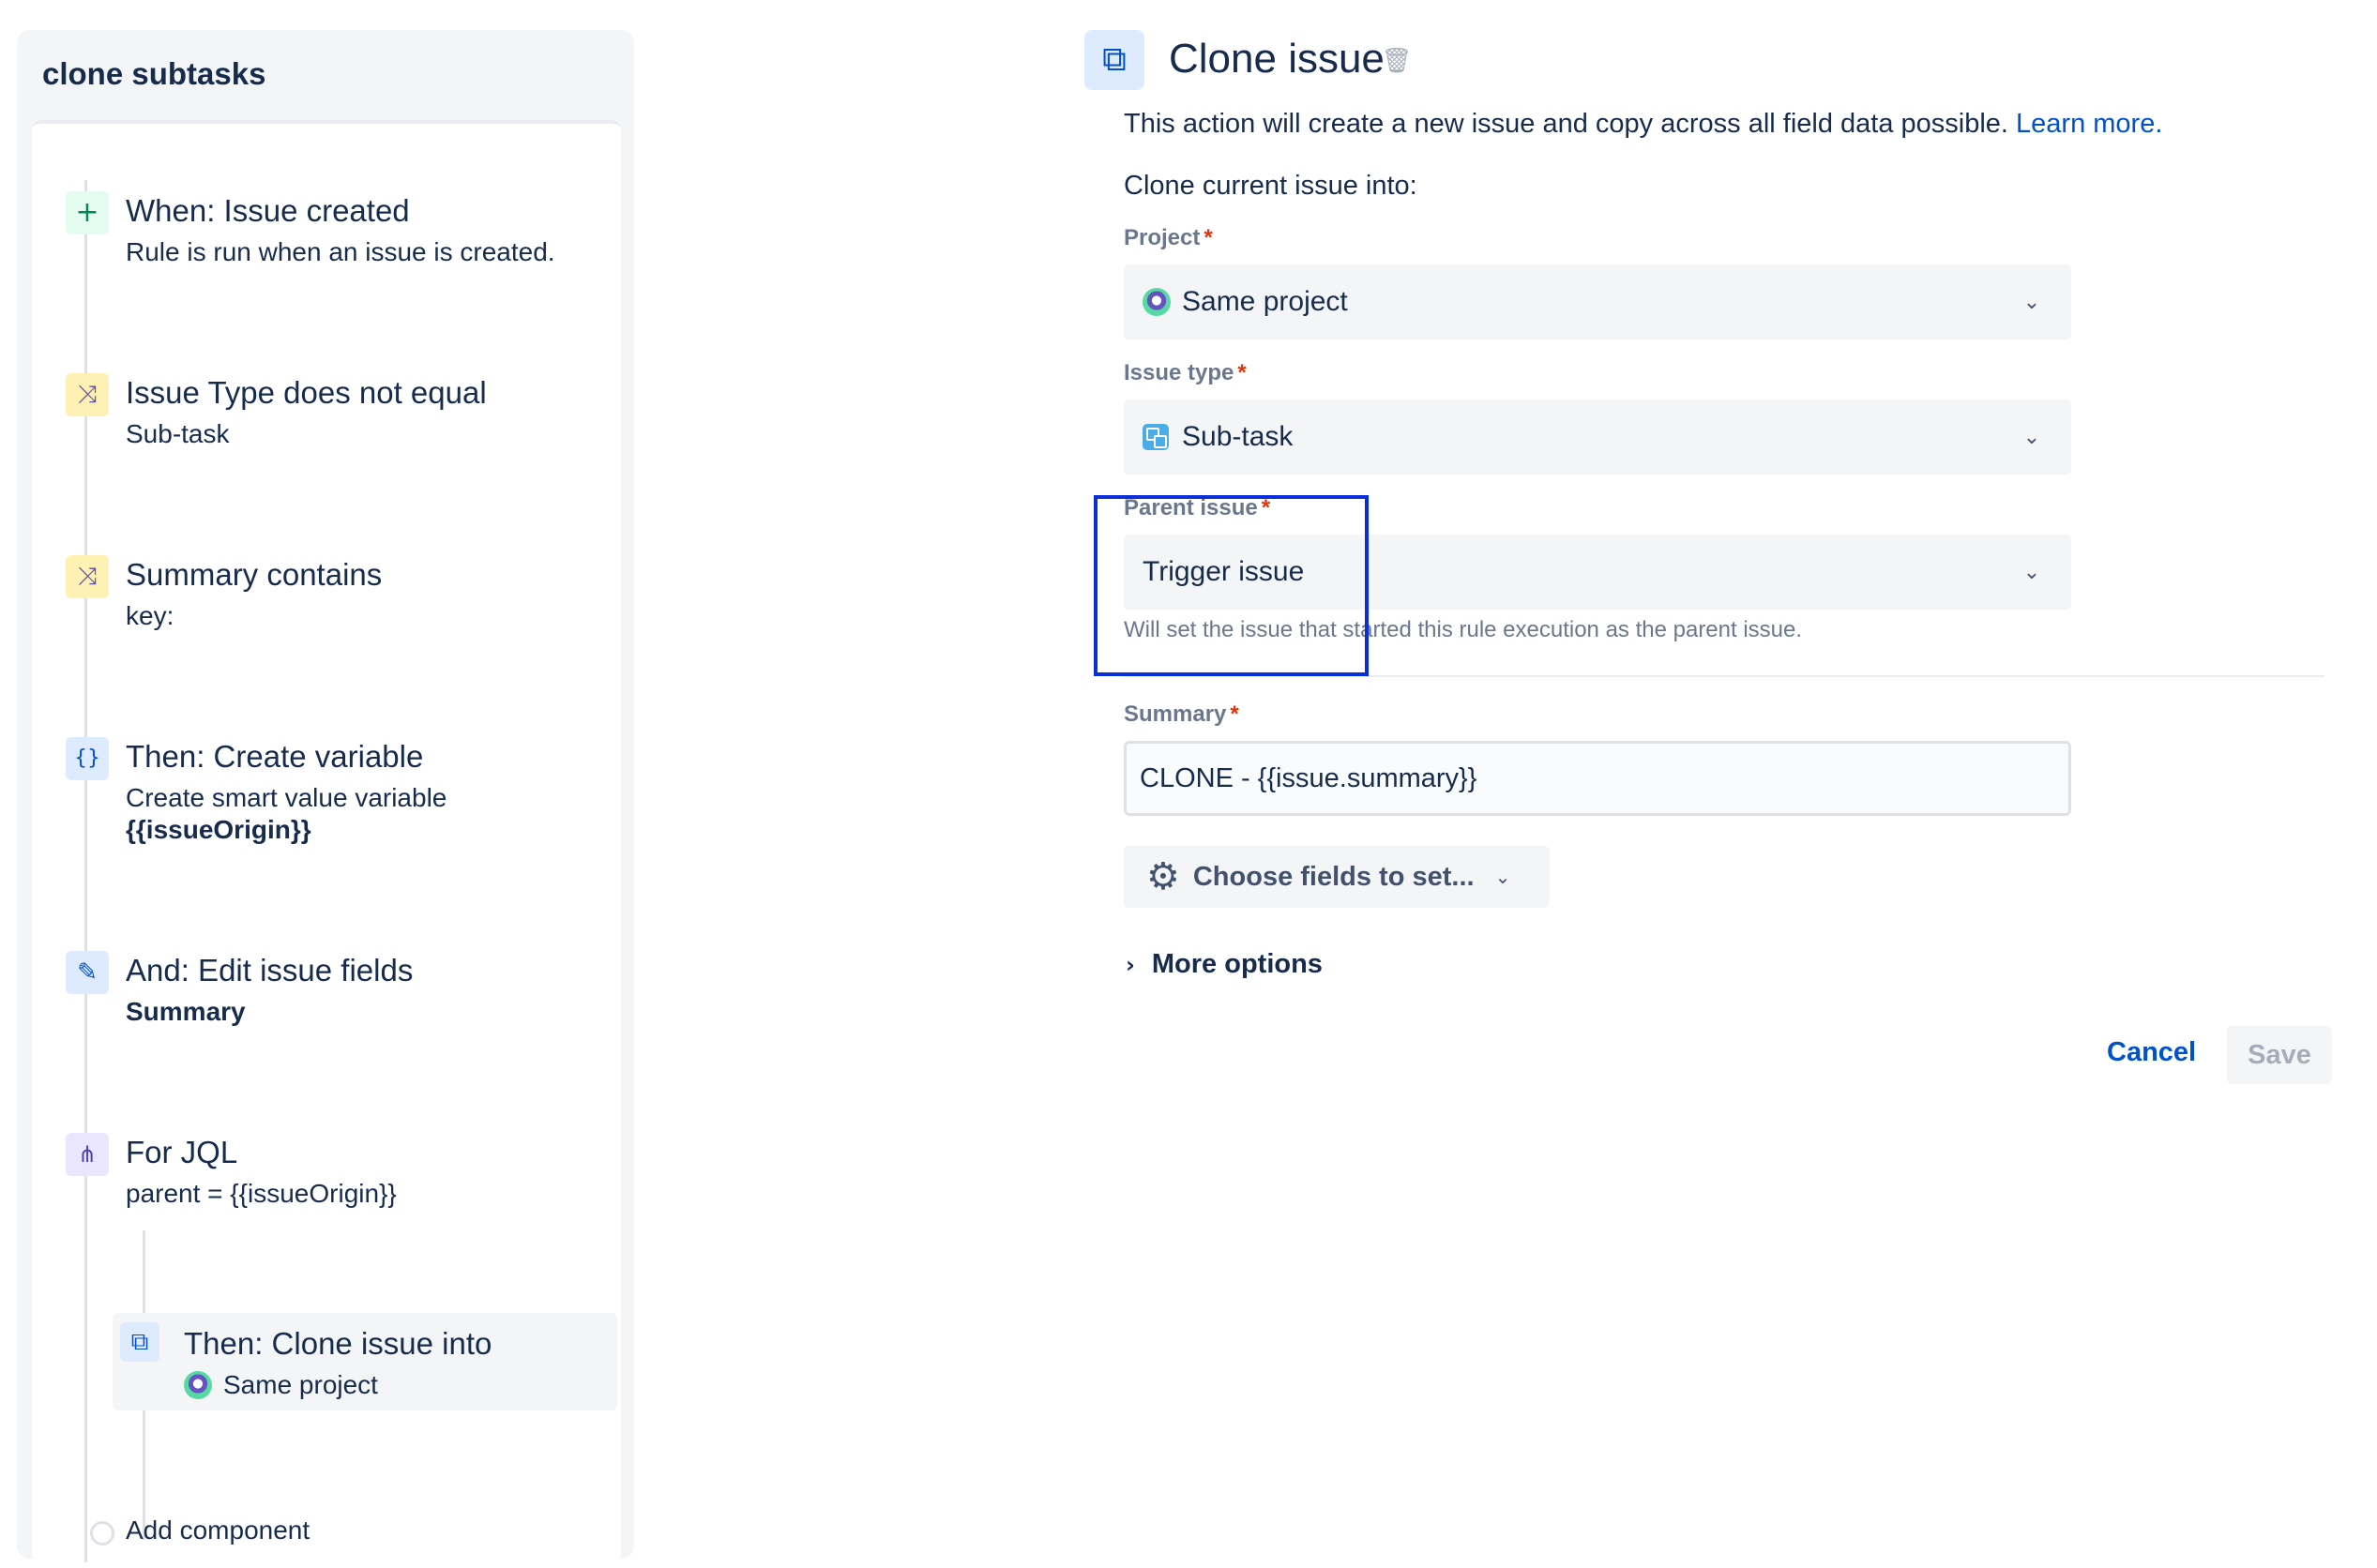 The width and height of the screenshot is (2377, 1568). What do you see at coordinates (186, 1012) in the screenshot?
I see `step-subtitle-bold: Summary` at bounding box center [186, 1012].